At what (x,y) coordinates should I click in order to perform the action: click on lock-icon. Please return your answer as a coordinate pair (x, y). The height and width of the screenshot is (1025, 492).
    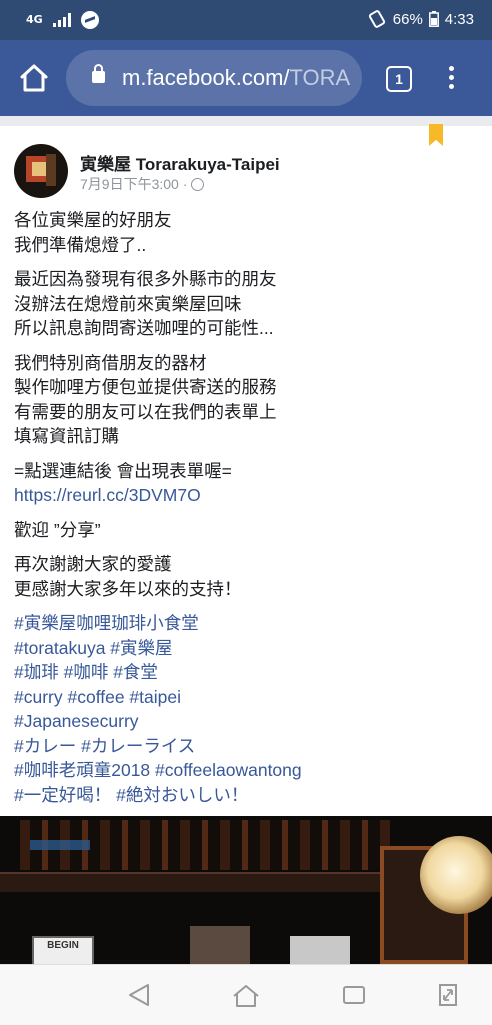
    Looking at the image, I should click on (98, 73).